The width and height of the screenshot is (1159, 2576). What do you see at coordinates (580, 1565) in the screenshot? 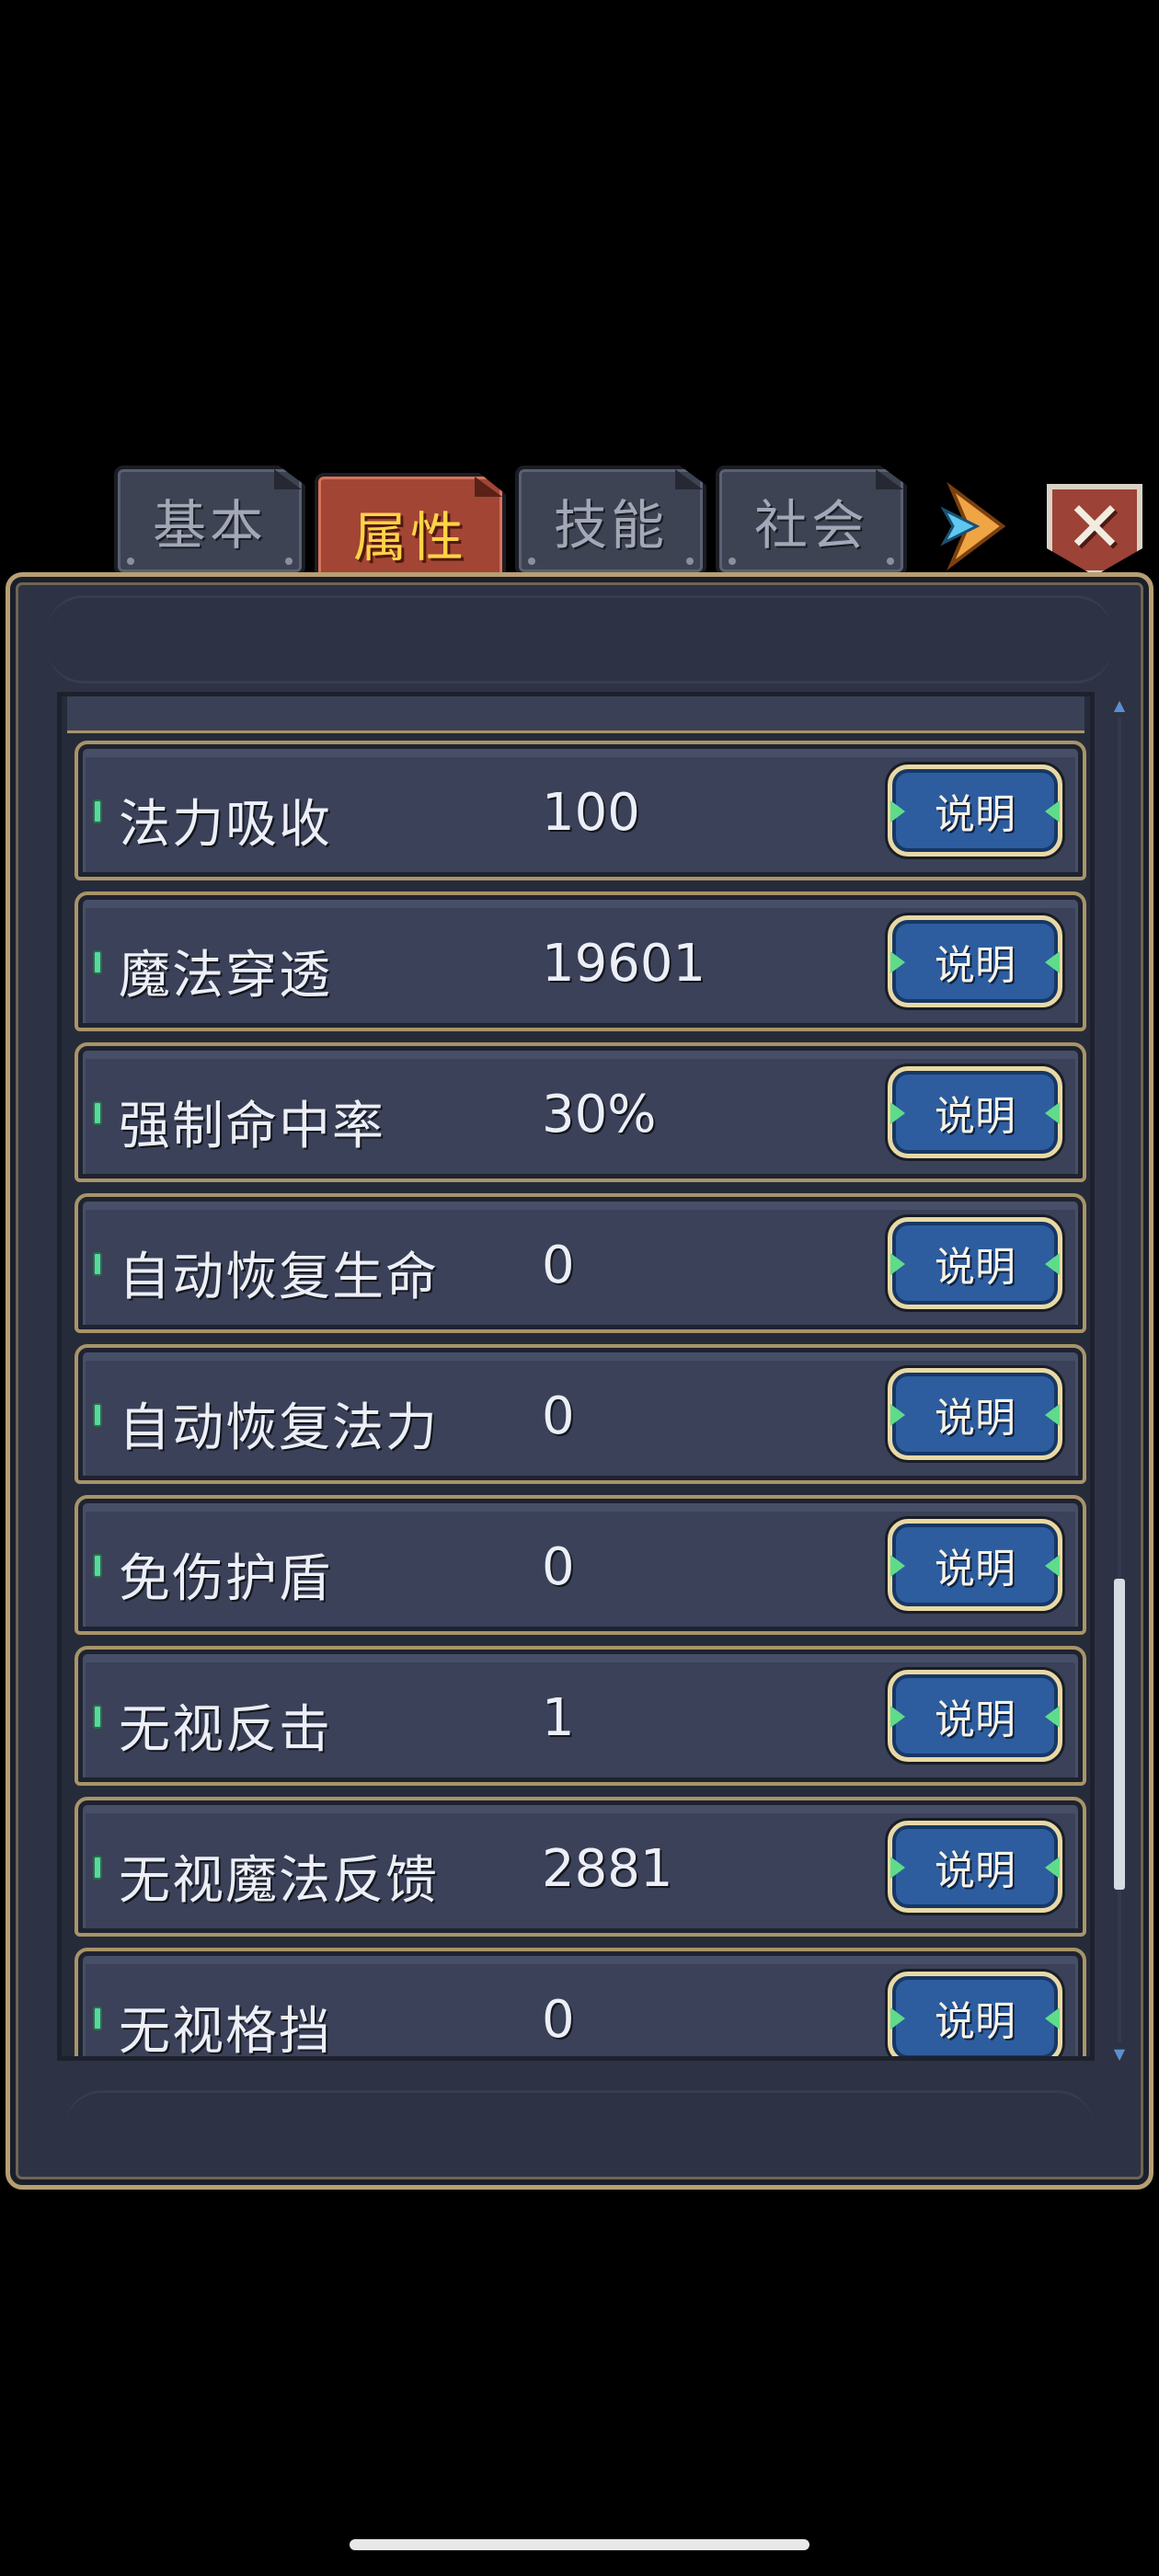
I see `attribute-row: 免伤护盾 0 说明` at bounding box center [580, 1565].